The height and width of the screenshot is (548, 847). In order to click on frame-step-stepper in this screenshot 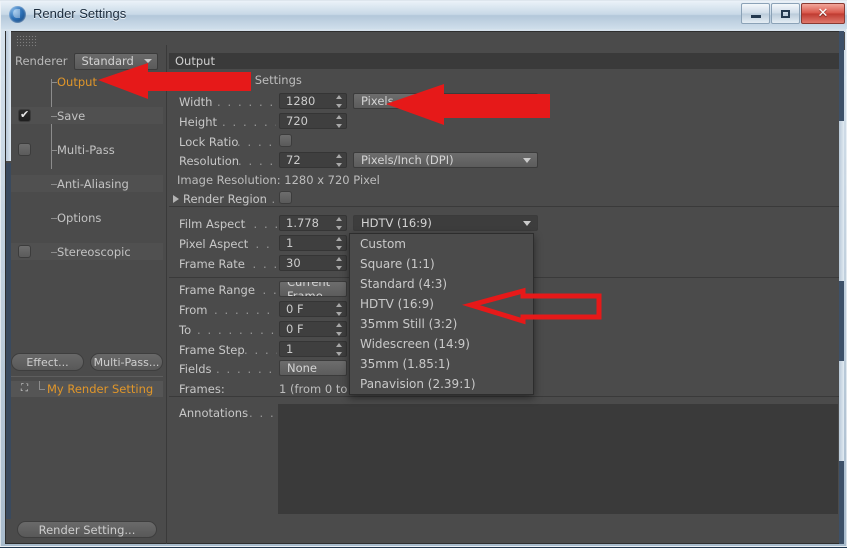, I will do `click(338, 349)`.